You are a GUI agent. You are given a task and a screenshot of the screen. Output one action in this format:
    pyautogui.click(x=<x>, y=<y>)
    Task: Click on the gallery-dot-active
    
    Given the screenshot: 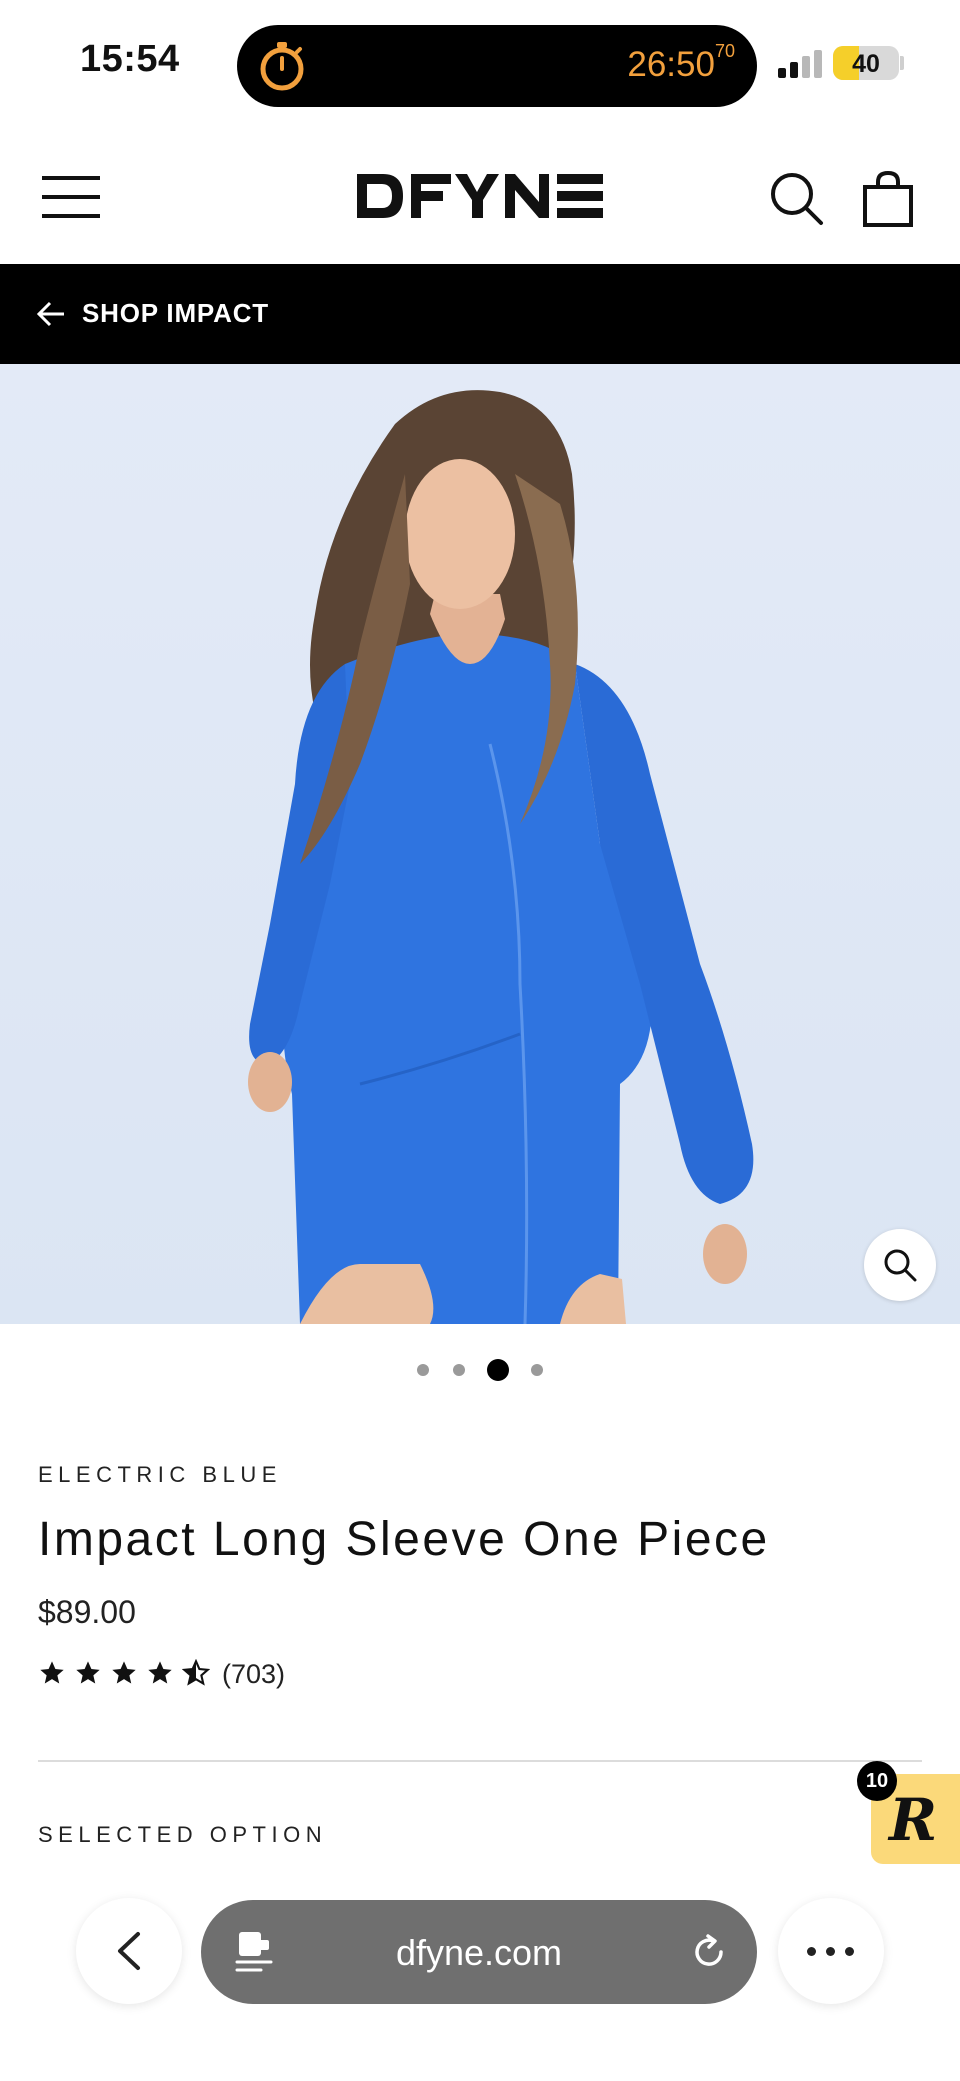 What is the action you would take?
    pyautogui.click(x=498, y=1370)
    